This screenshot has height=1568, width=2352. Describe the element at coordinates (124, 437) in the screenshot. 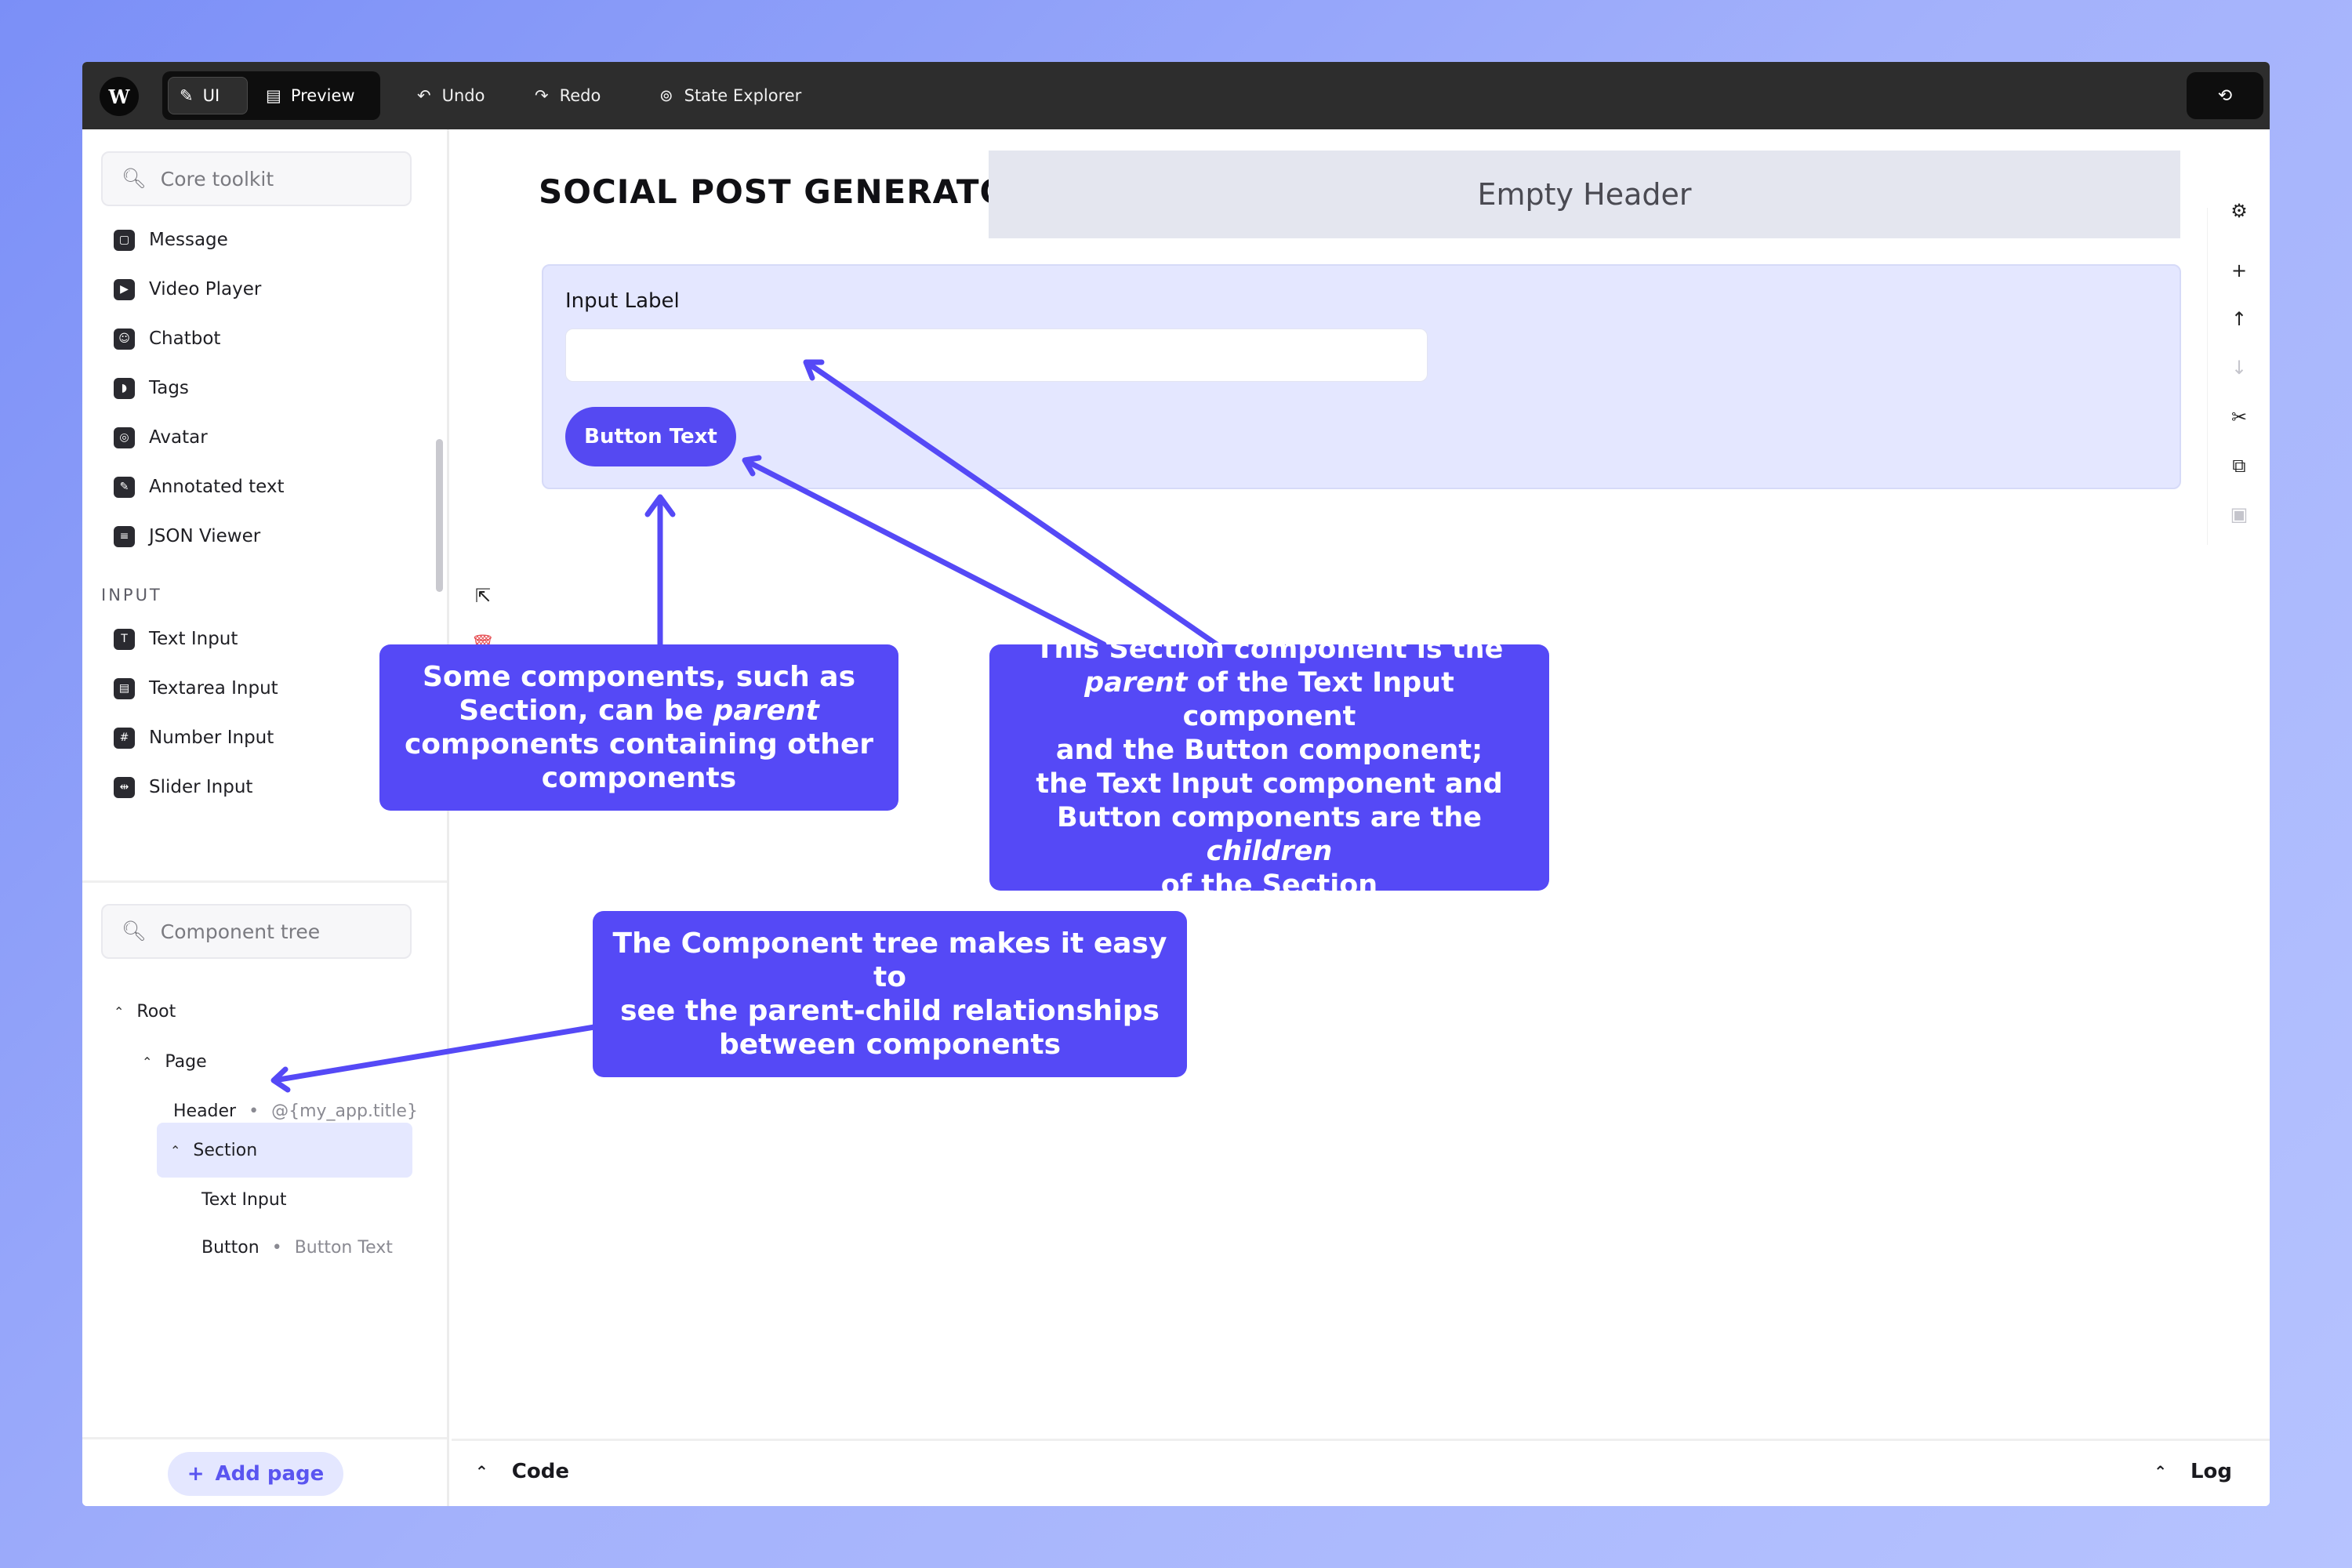

I see `avatar-icon: ◎` at that location.